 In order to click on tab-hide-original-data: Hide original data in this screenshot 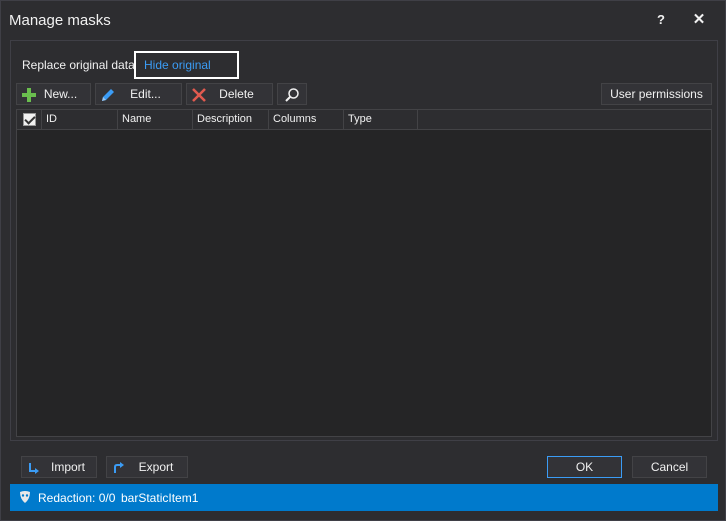, I will do `click(186, 73)`.